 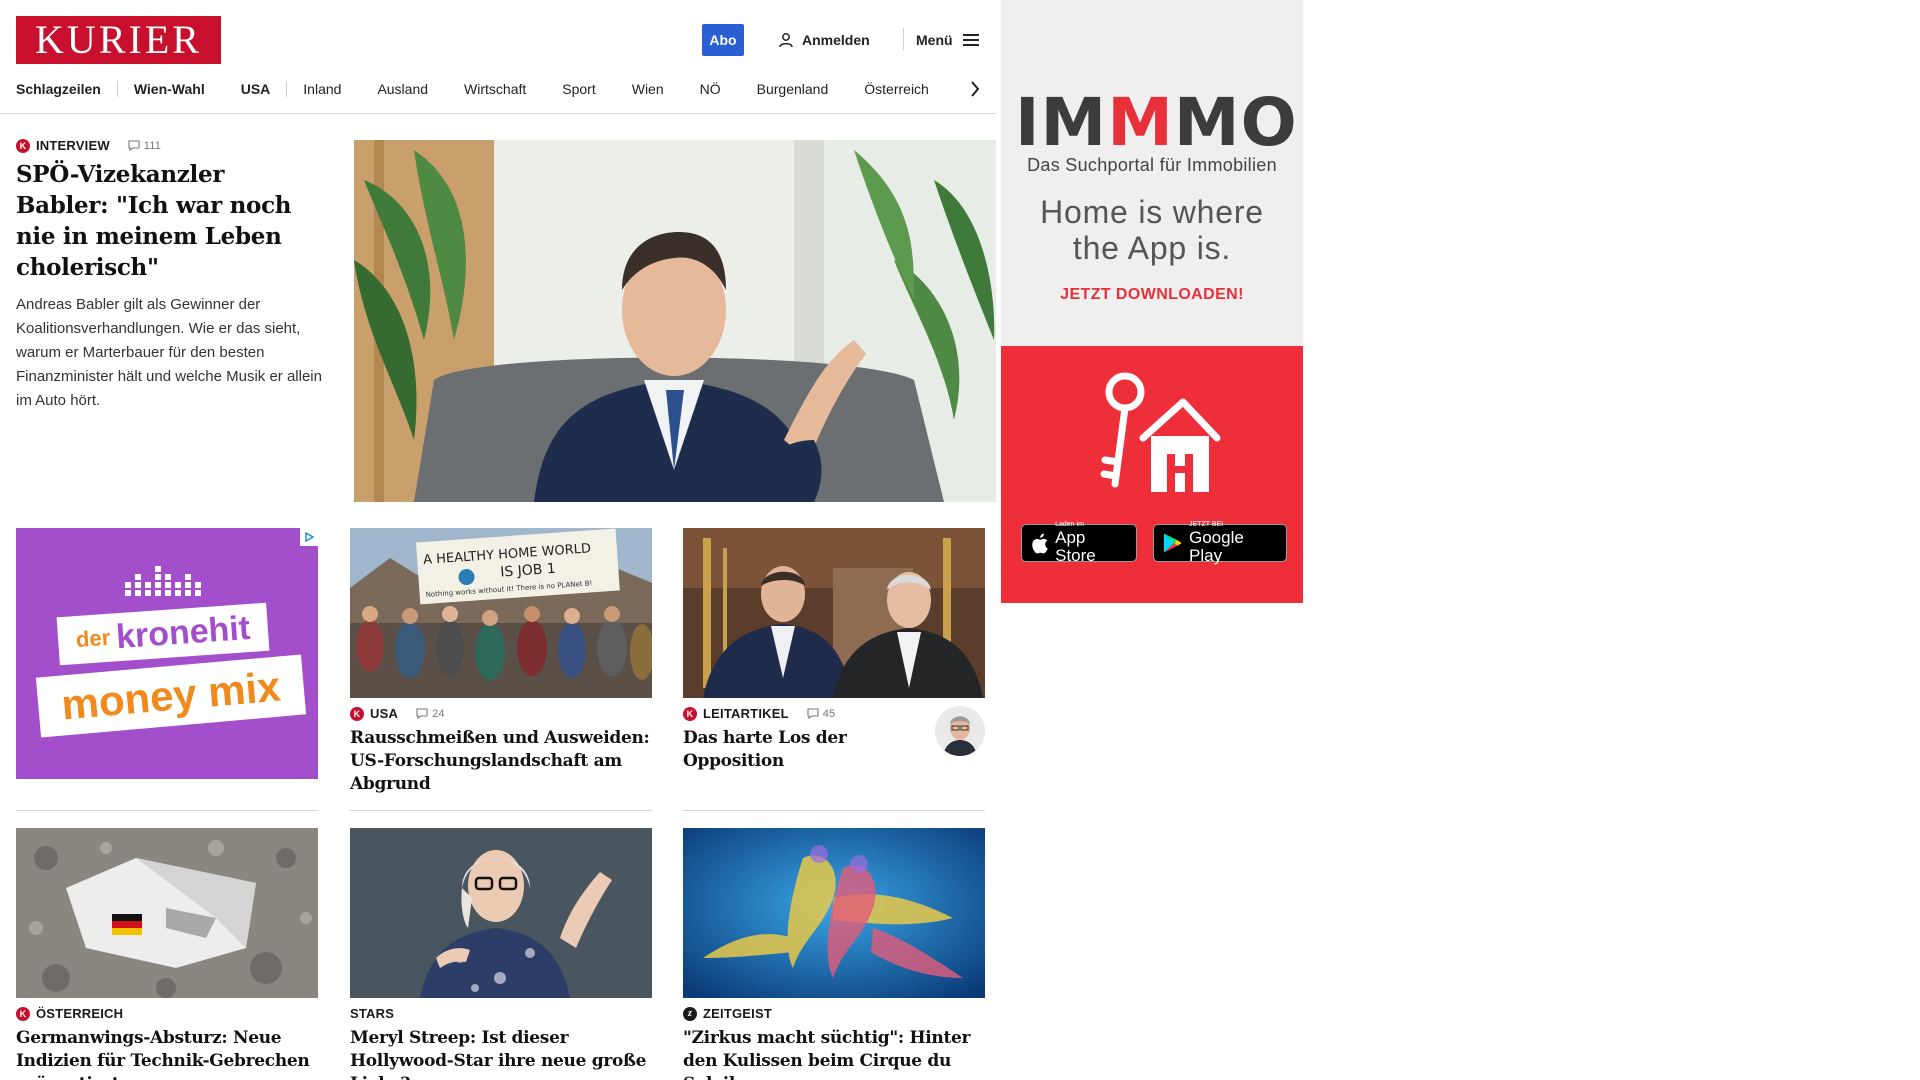 I want to click on cirque-du-soleil-image, so click(x=834, y=913).